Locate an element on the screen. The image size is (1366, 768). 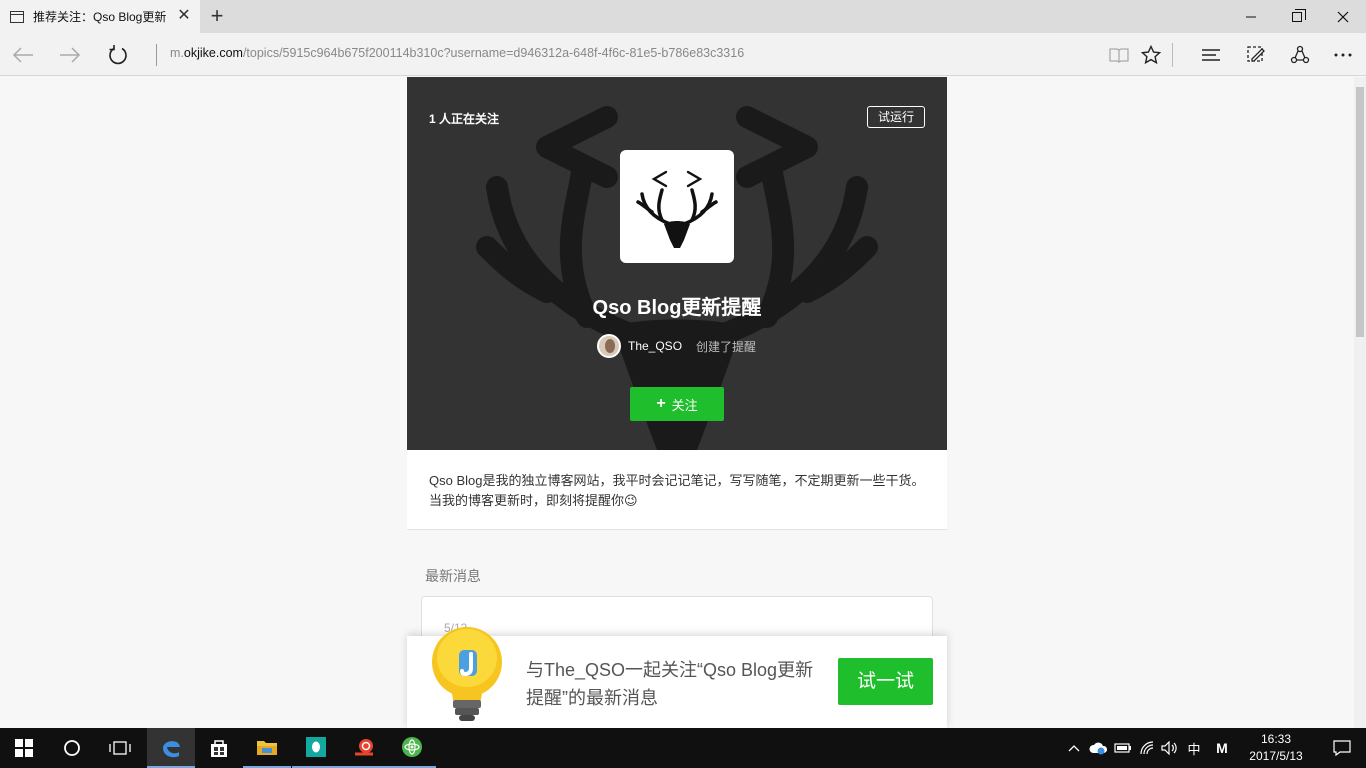
minimize-button is located at coordinates (1251, 16).